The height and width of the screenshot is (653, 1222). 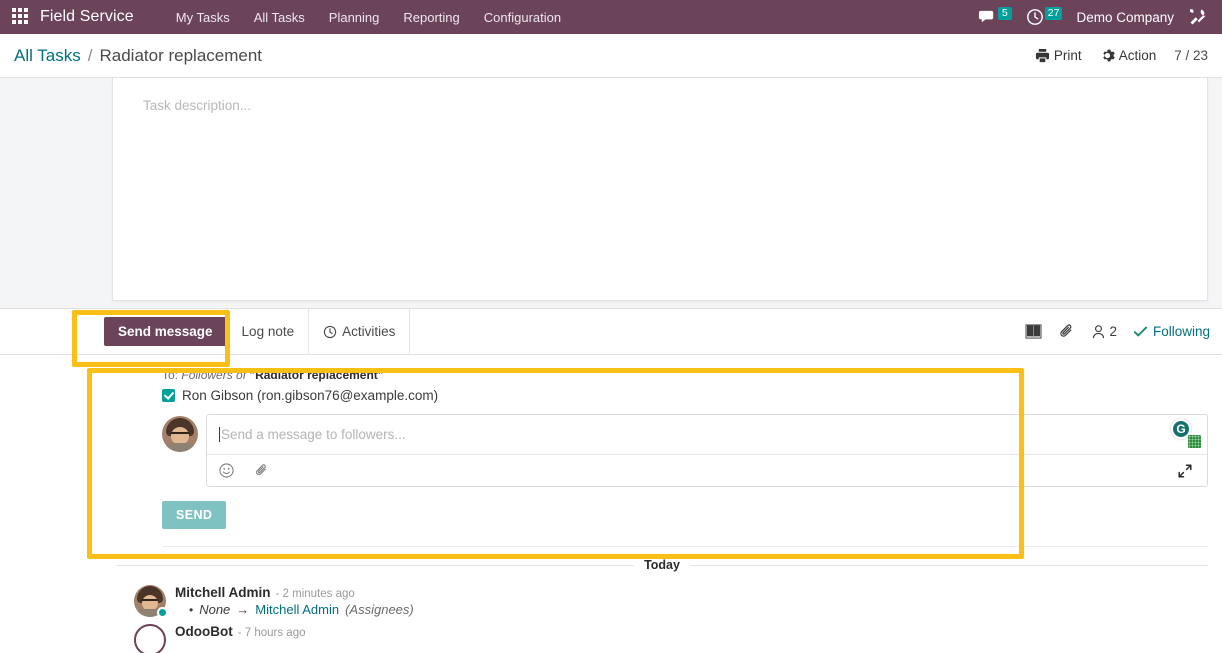 What do you see at coordinates (1004, 13) in the screenshot?
I see `messages-count-badge: 5` at bounding box center [1004, 13].